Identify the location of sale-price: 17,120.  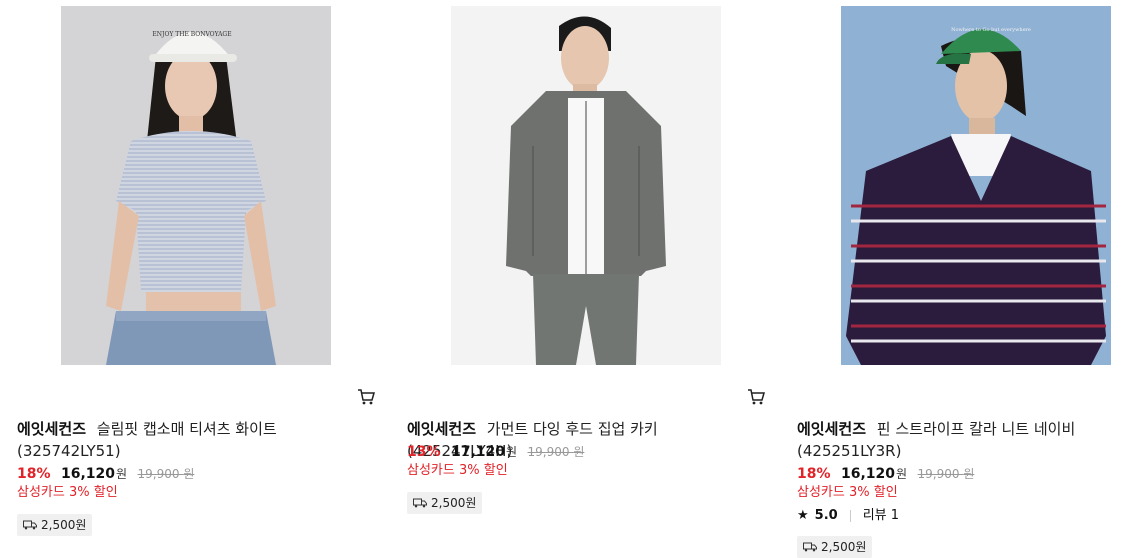
(477, 452).